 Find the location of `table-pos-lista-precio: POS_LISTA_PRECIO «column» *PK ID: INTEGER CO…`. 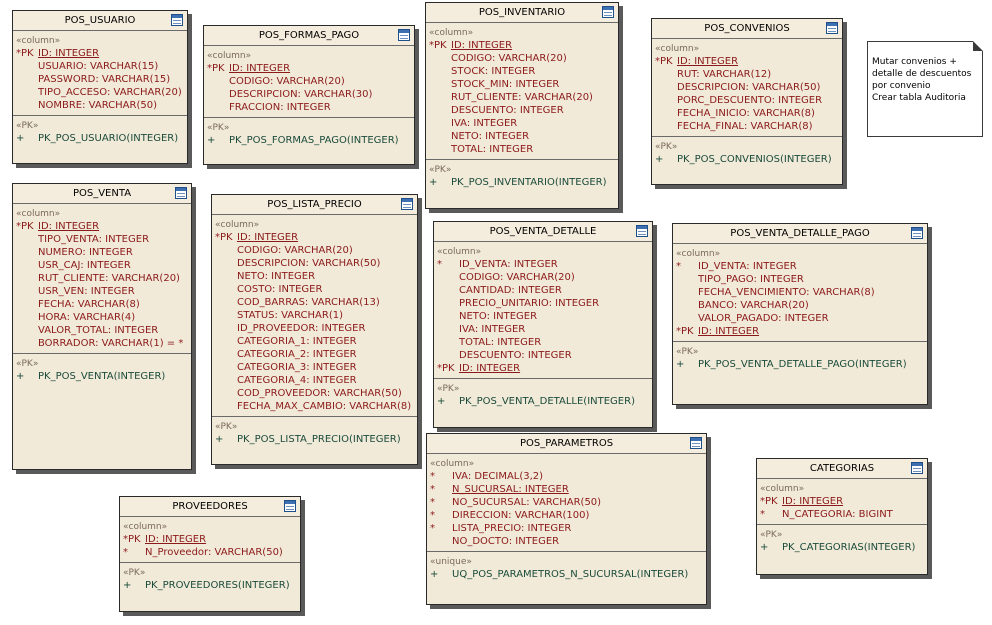

table-pos-lista-precio: POS_LISTA_PRECIO «column» *PK ID: INTEGER CO… is located at coordinates (314, 329).